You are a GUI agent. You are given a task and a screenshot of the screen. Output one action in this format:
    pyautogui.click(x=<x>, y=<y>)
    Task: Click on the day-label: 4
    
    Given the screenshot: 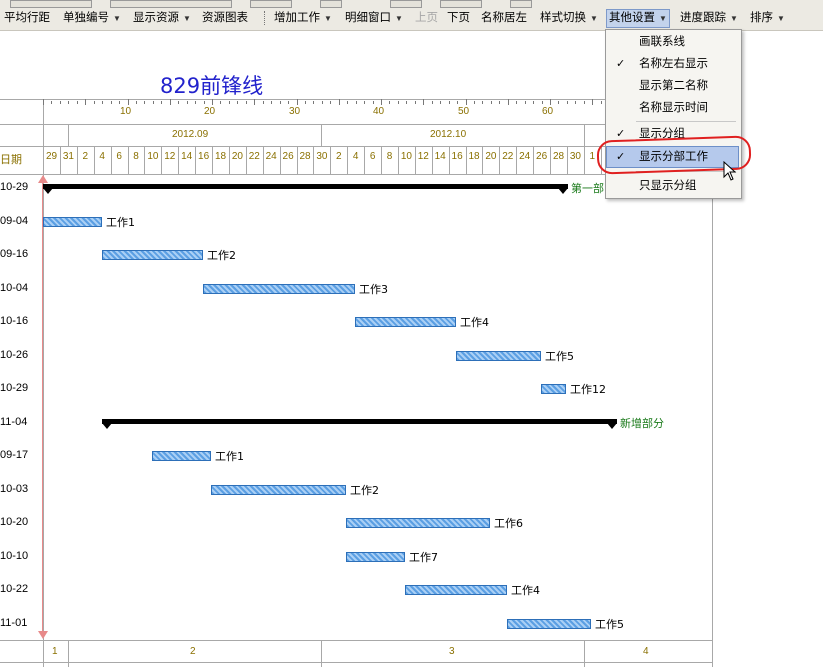 What is the action you would take?
    pyautogui.click(x=355, y=156)
    